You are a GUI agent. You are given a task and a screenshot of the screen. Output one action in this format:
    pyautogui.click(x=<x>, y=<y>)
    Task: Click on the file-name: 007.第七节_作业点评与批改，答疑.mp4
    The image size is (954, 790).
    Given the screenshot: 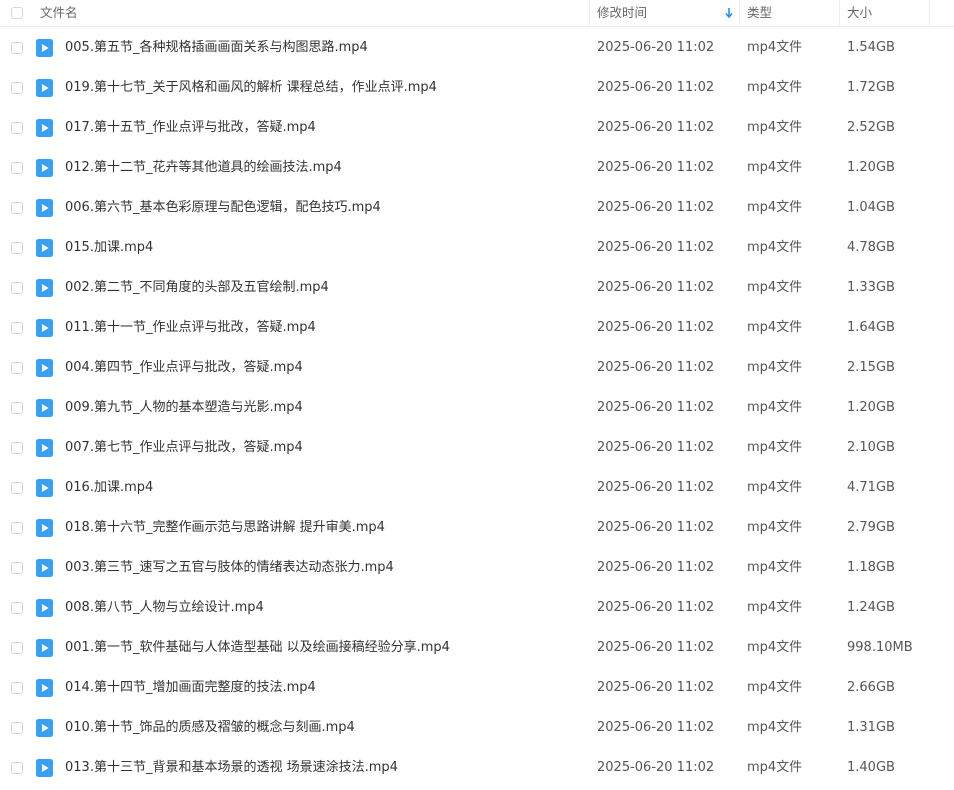 What is the action you would take?
    pyautogui.click(x=184, y=448)
    